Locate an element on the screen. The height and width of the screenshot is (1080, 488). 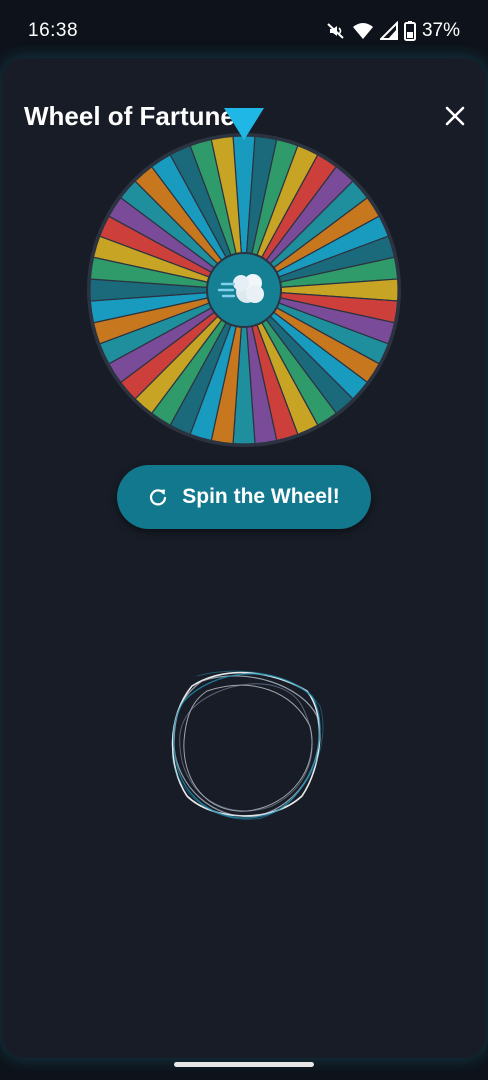
battery-icon is located at coordinates (409, 31).